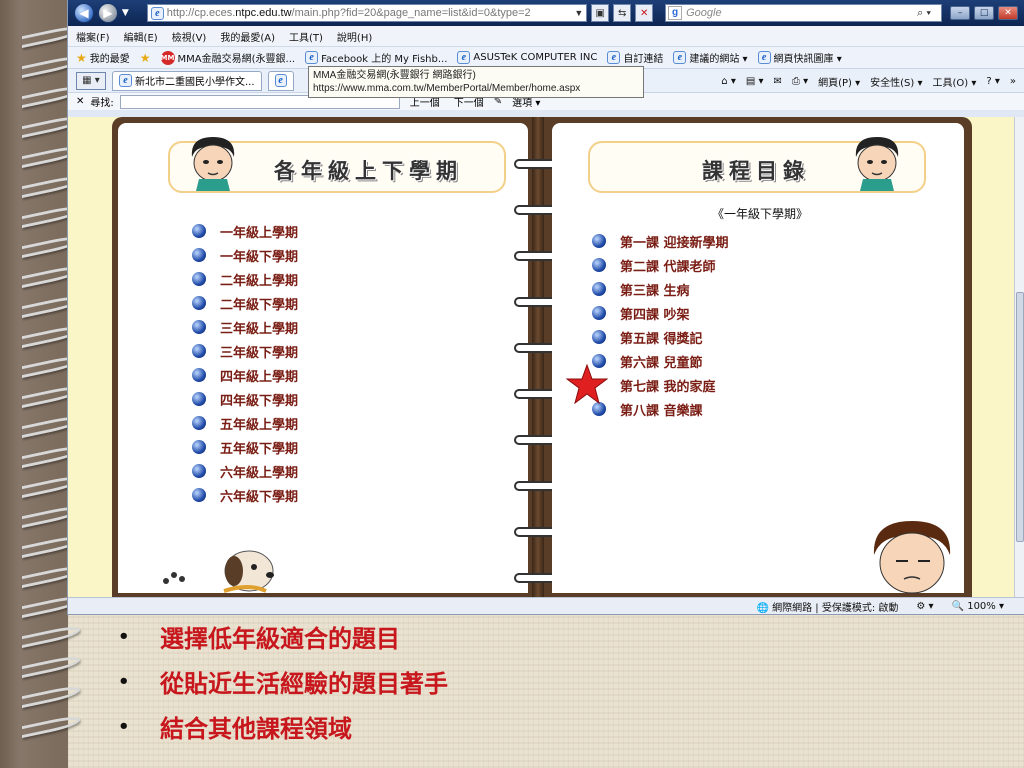  I want to click on search-box: g Google ⌕ ▾, so click(804, 13).